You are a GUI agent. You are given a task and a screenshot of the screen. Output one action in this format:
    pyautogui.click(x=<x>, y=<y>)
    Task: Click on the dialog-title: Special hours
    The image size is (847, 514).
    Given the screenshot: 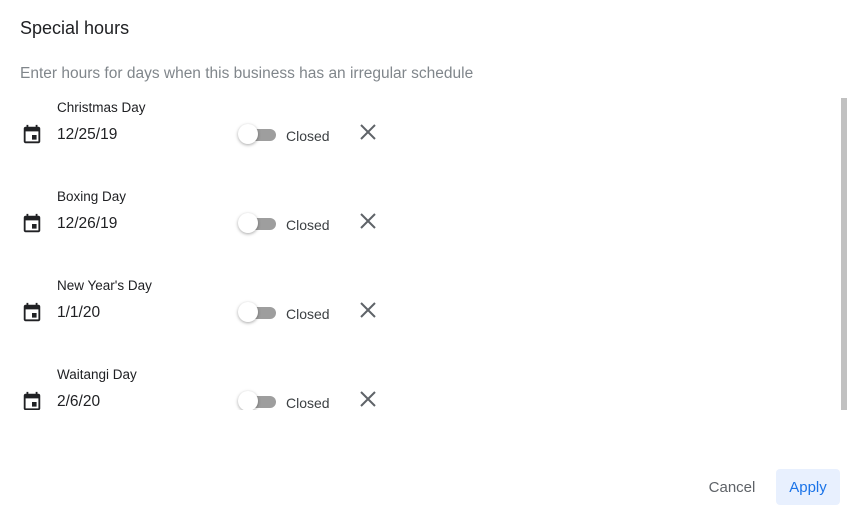 What is the action you would take?
    pyautogui.click(x=75, y=28)
    